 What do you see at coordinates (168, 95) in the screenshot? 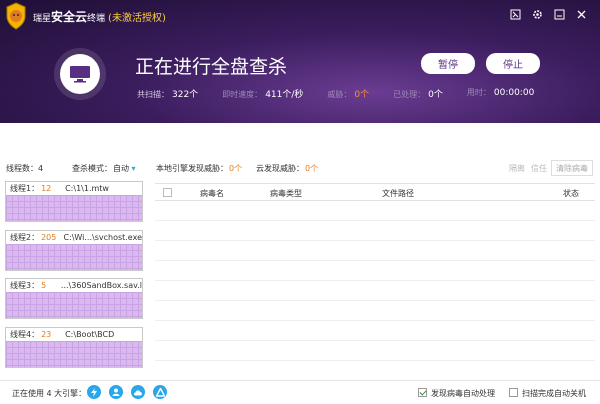
I see `stat-scanned: 共扫描： 322个` at bounding box center [168, 95].